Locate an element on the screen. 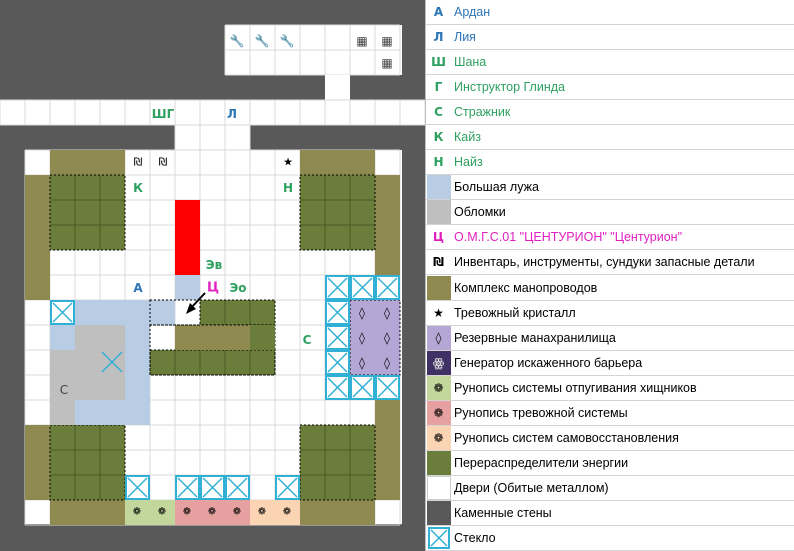 The width and height of the screenshot is (794, 551). red-block is located at coordinates (187, 237).